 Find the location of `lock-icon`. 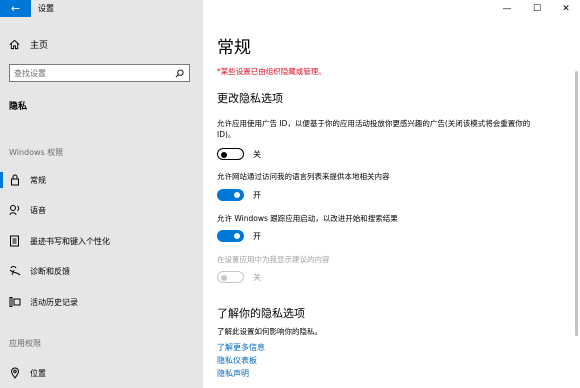

lock-icon is located at coordinates (15, 180).